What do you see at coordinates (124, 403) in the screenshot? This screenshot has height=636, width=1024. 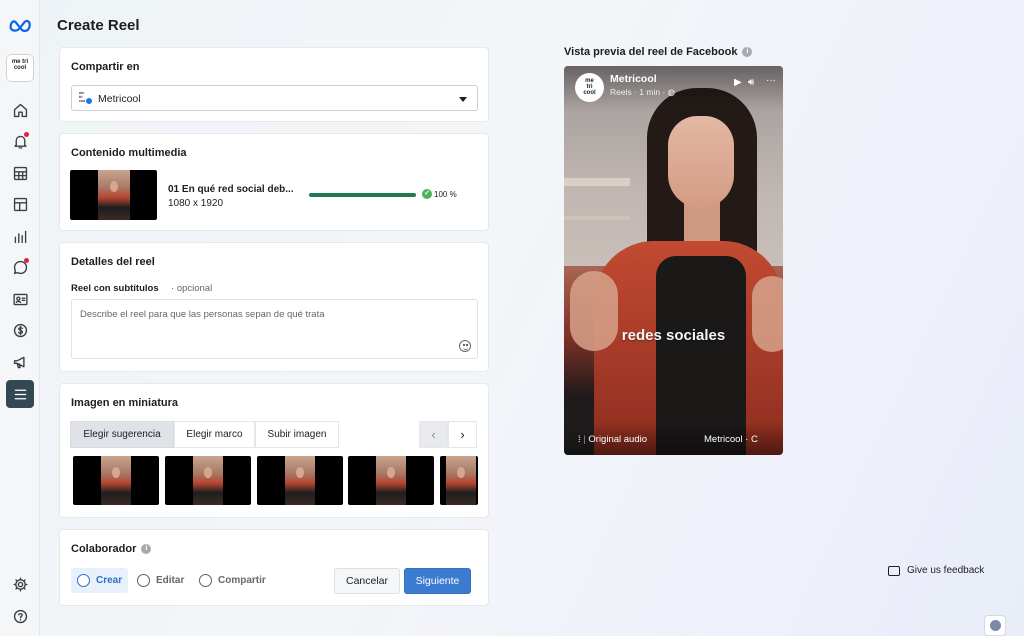 I see `thumbnail-heading: Imagen en miniatura` at bounding box center [124, 403].